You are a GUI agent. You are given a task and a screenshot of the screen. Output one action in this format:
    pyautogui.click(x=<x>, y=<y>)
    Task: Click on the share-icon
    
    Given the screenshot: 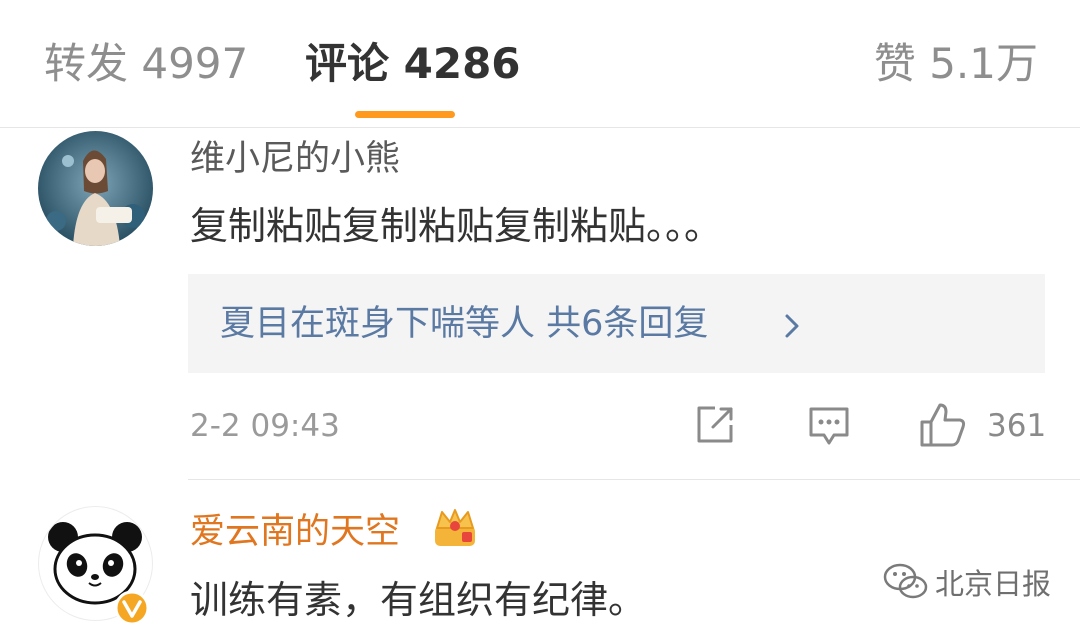 What is the action you would take?
    pyautogui.click(x=715, y=427)
    